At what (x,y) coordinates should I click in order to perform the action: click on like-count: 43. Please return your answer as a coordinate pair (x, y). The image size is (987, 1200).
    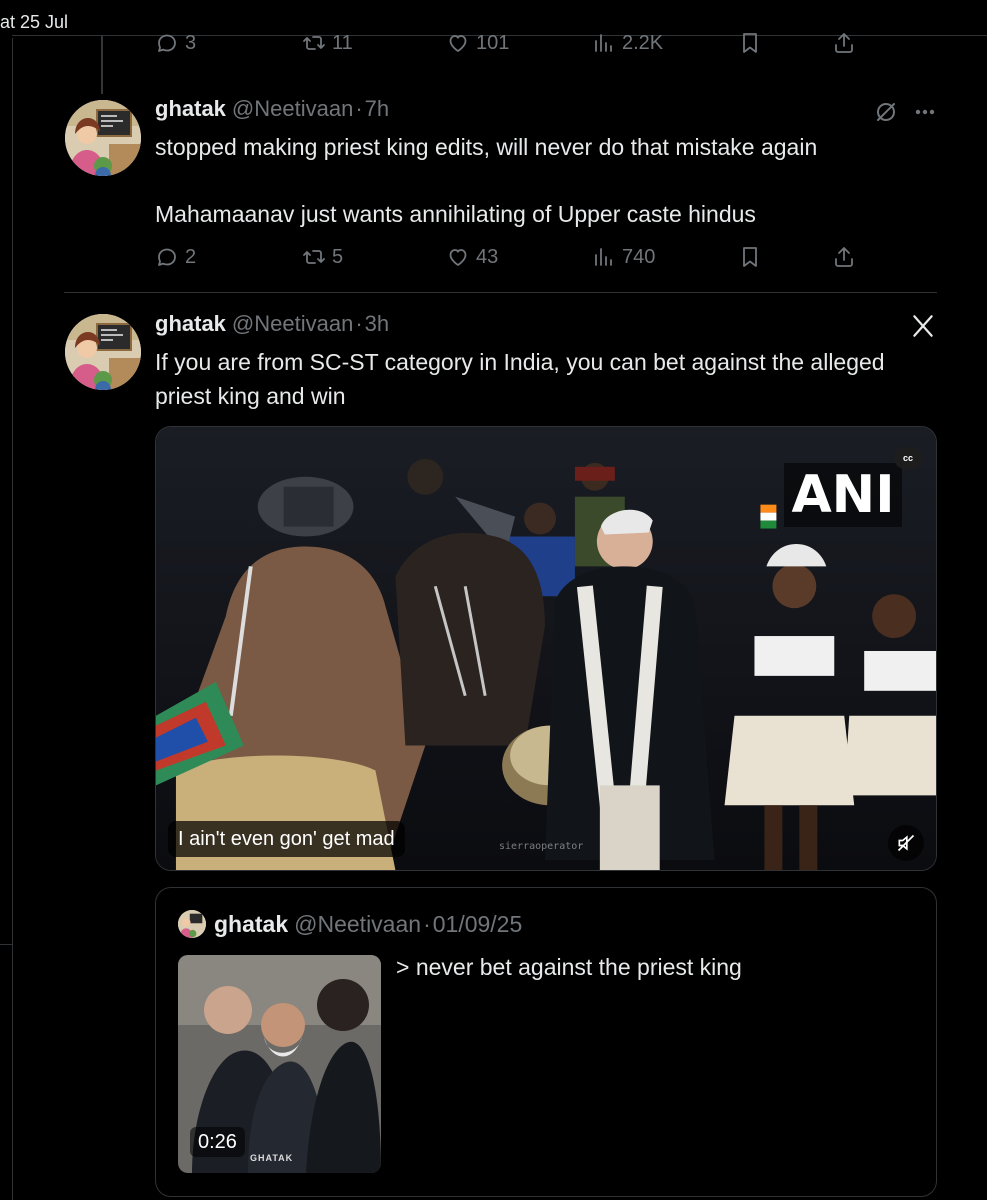
    Looking at the image, I should click on (487, 256).